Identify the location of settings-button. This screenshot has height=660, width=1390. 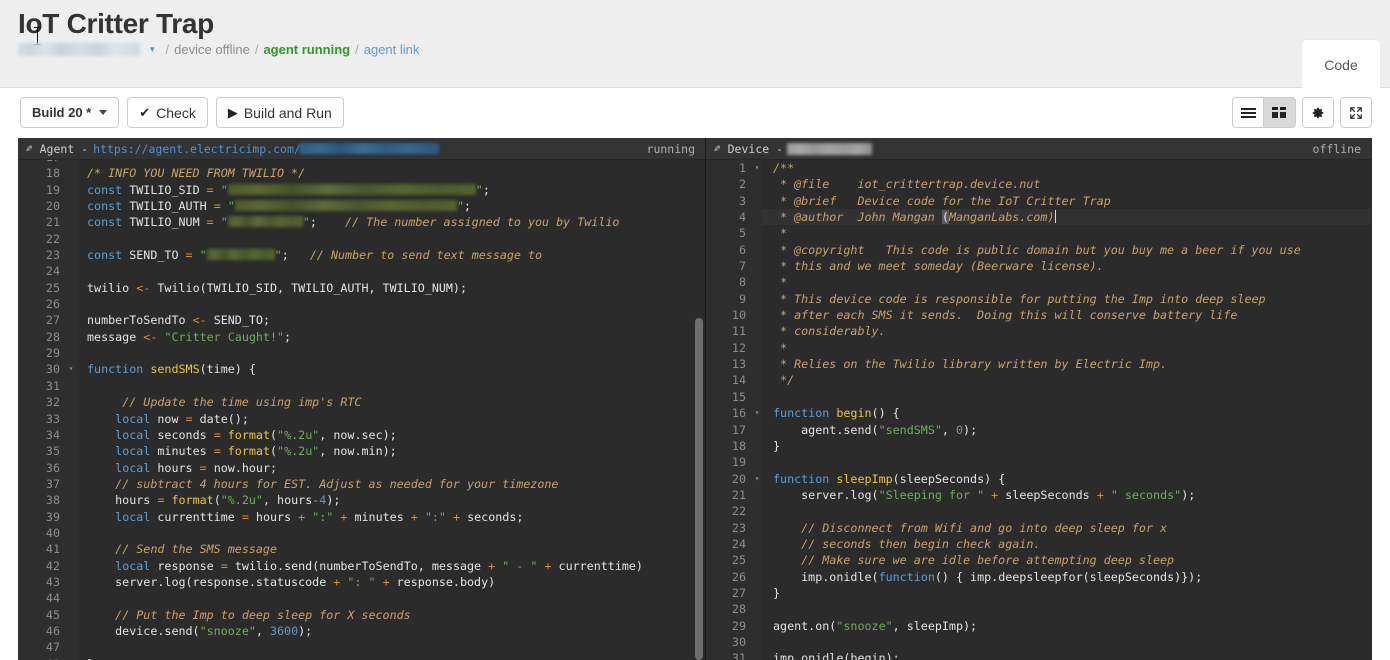
(1318, 112).